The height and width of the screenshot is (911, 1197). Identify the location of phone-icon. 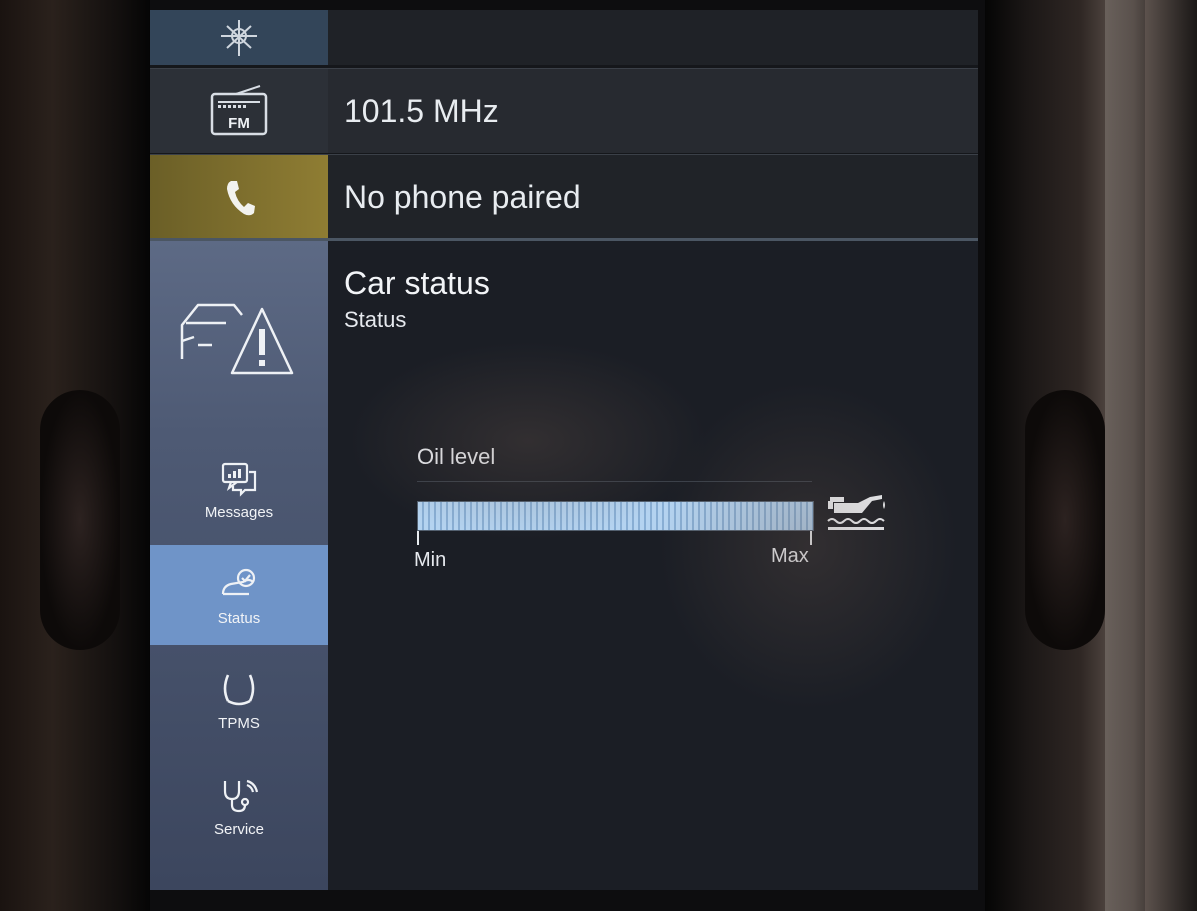
(241, 198).